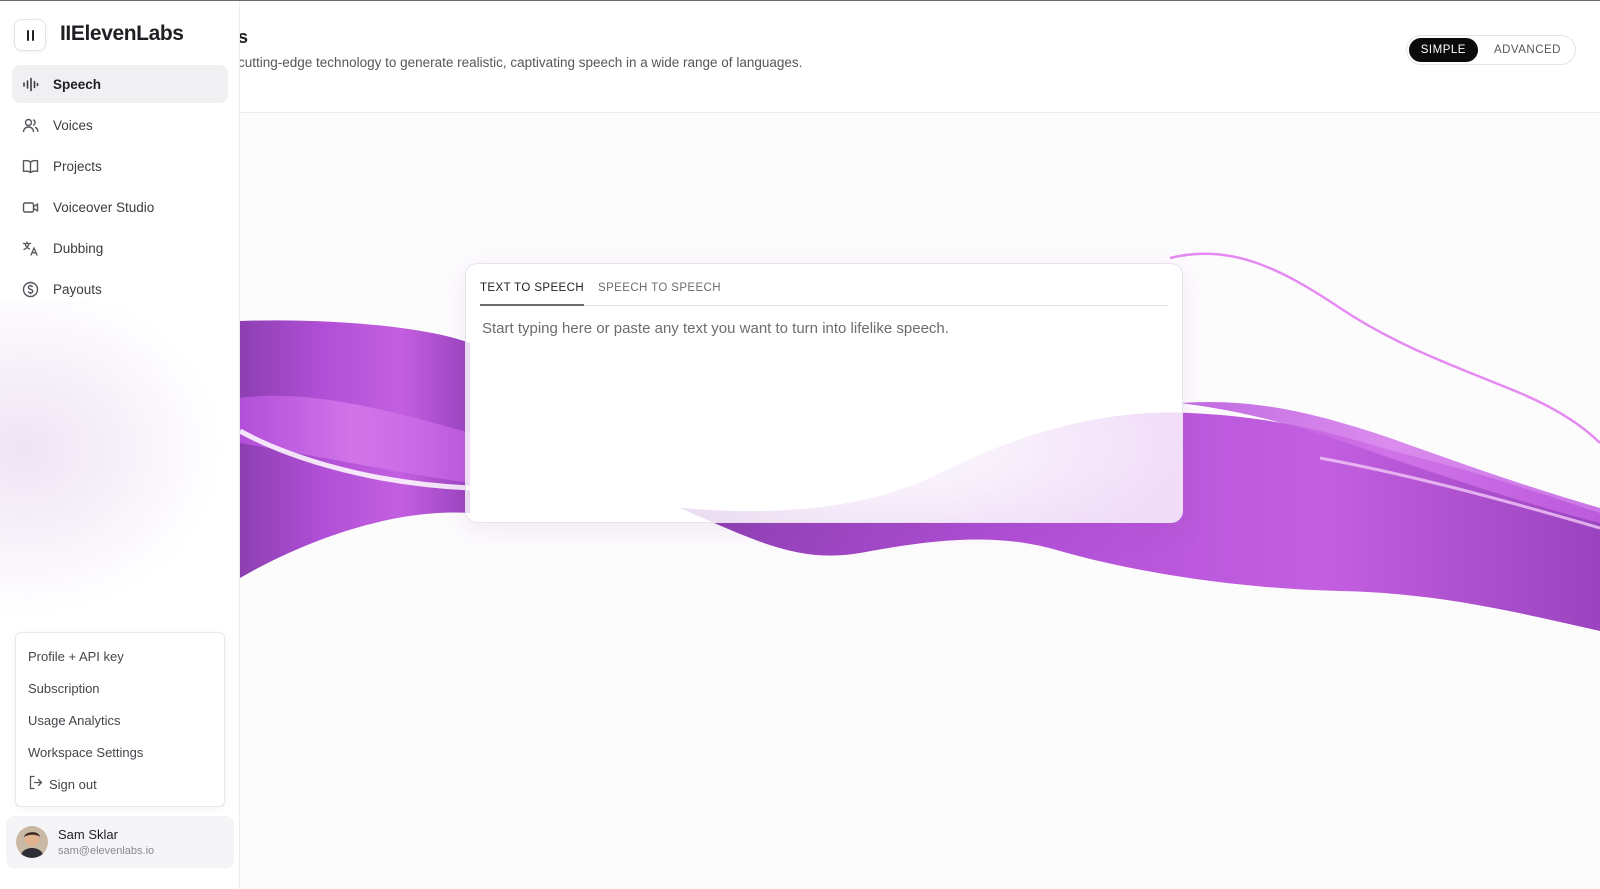 The width and height of the screenshot is (1600, 889). I want to click on sidebar-item-label: Voiceover Studio, so click(104, 207).